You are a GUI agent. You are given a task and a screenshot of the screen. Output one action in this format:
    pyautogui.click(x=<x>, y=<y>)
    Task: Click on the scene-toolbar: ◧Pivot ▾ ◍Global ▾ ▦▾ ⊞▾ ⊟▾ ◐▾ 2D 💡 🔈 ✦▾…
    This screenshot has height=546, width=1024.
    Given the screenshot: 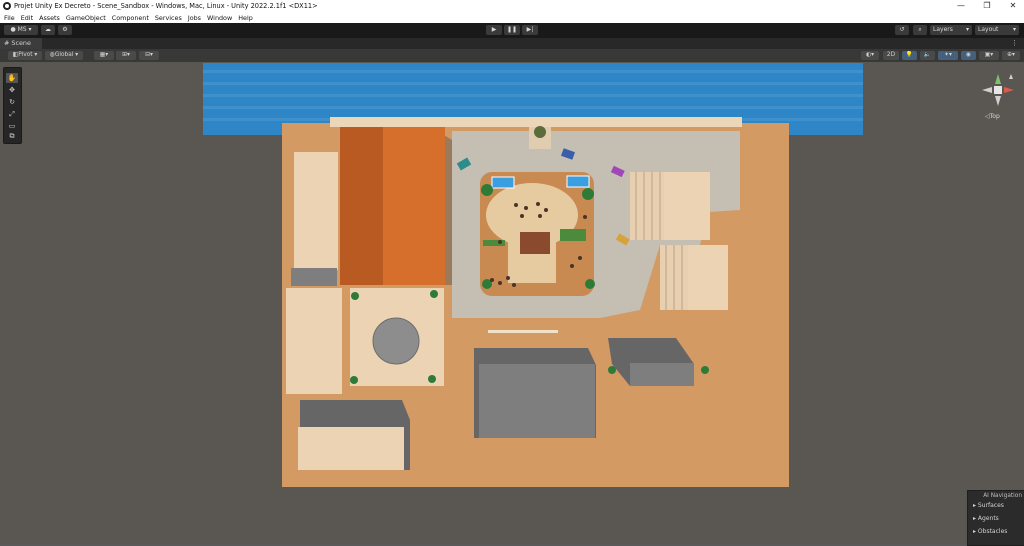 What is the action you would take?
    pyautogui.click(x=512, y=55)
    